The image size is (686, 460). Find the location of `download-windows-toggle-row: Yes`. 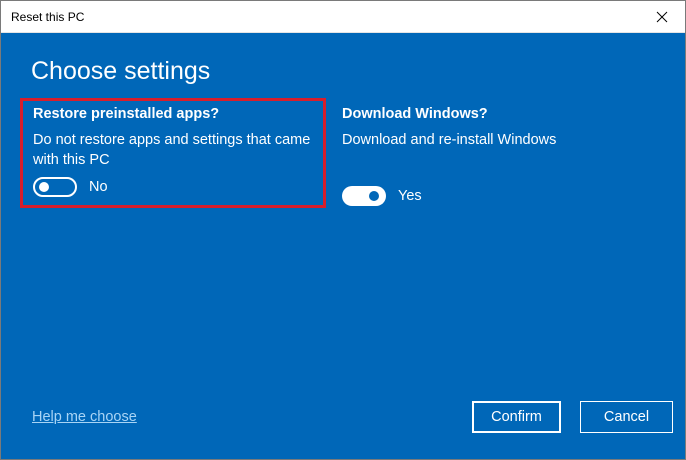

download-windows-toggle-row: Yes is located at coordinates (382, 196).